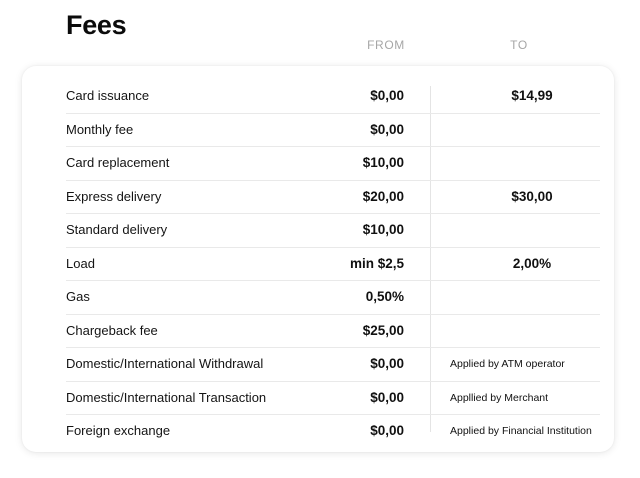 The width and height of the screenshot is (640, 478). What do you see at coordinates (532, 263) in the screenshot?
I see `fee-to-value: 2,00%` at bounding box center [532, 263].